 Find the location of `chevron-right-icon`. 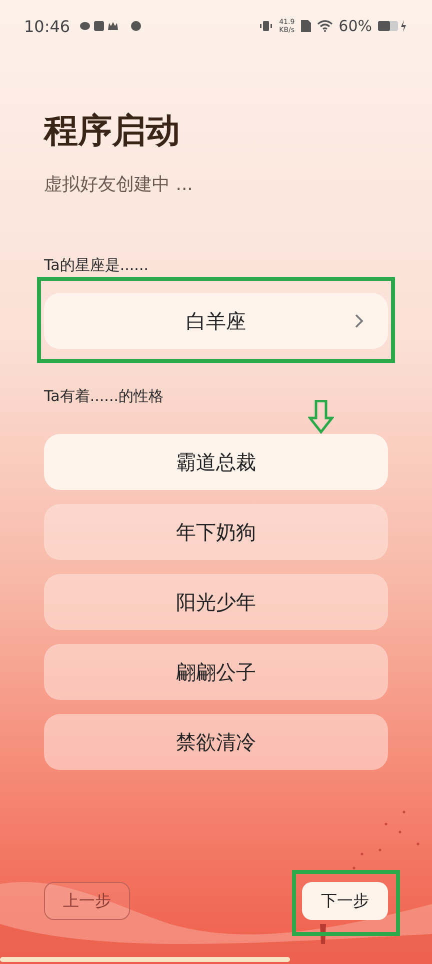

chevron-right-icon is located at coordinates (359, 321).